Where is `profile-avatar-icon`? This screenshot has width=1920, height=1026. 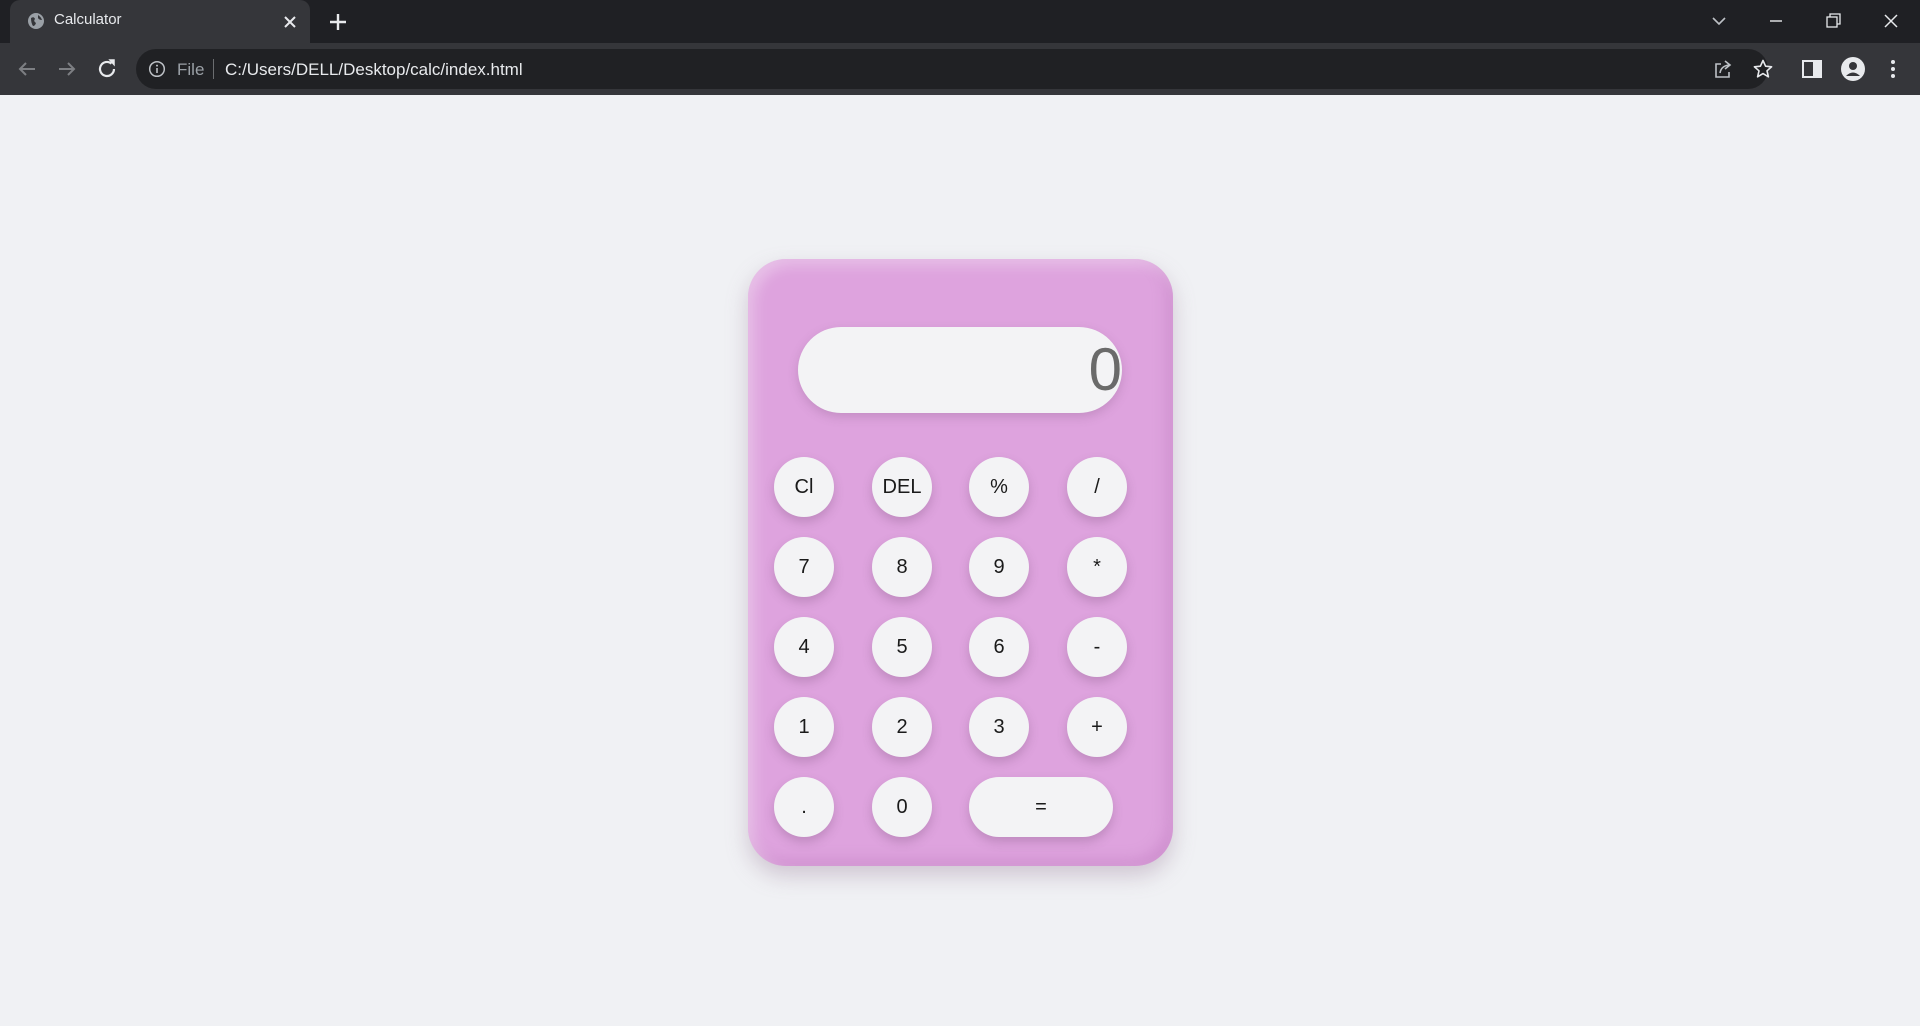 profile-avatar-icon is located at coordinates (1853, 69).